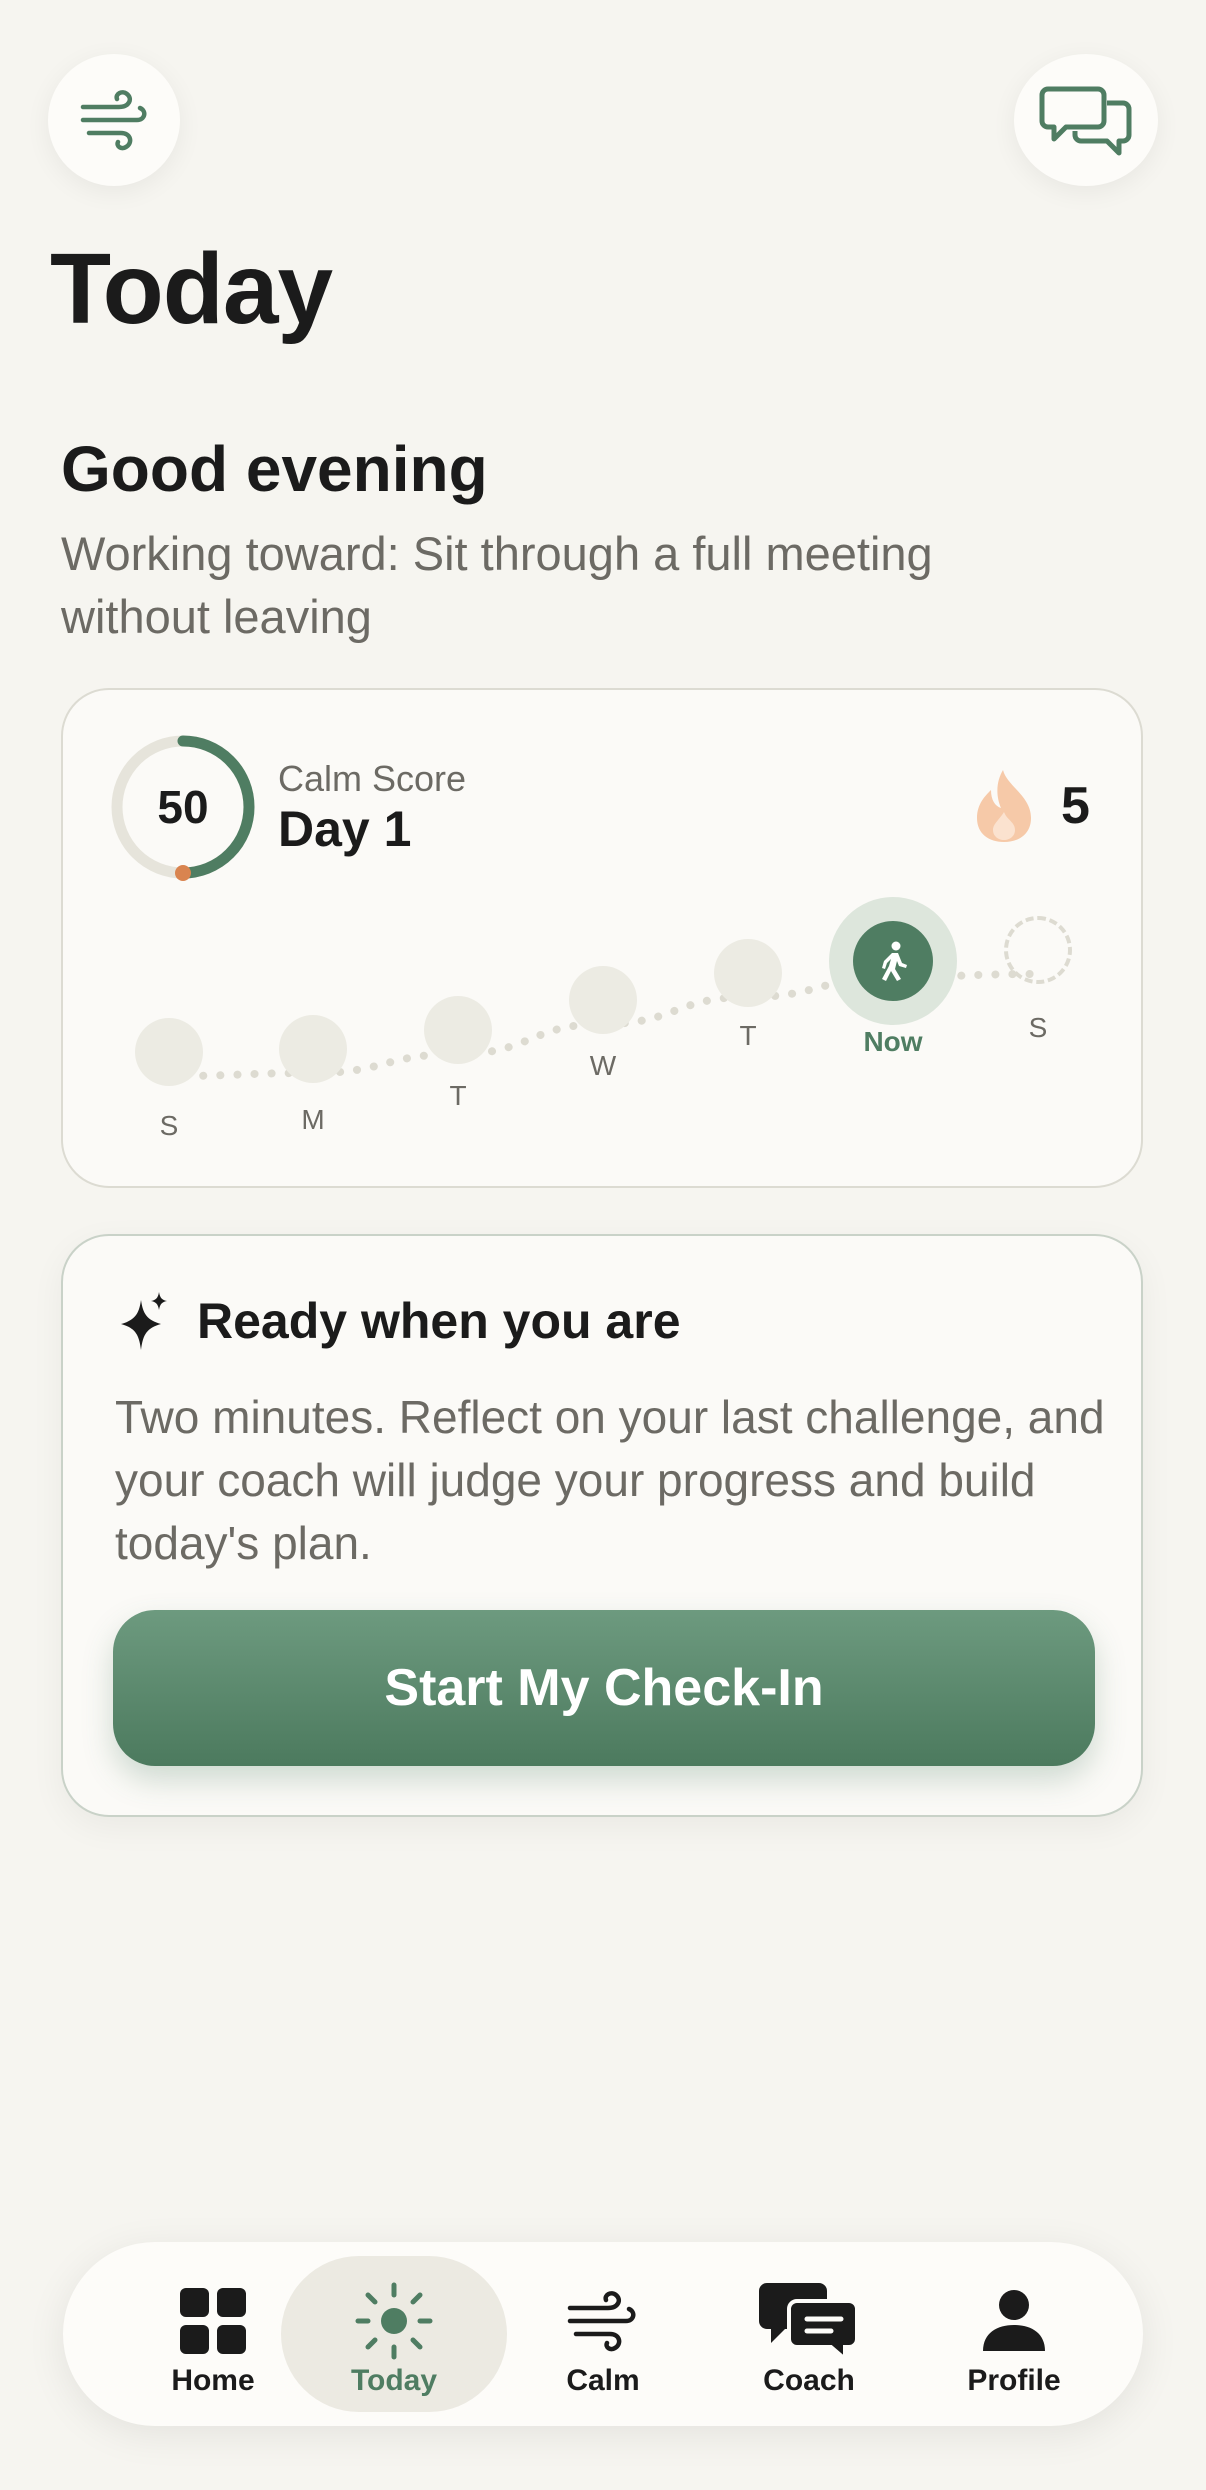 Image resolution: width=1206 pixels, height=2490 pixels. I want to click on tab-today: Today, so click(394, 2334).